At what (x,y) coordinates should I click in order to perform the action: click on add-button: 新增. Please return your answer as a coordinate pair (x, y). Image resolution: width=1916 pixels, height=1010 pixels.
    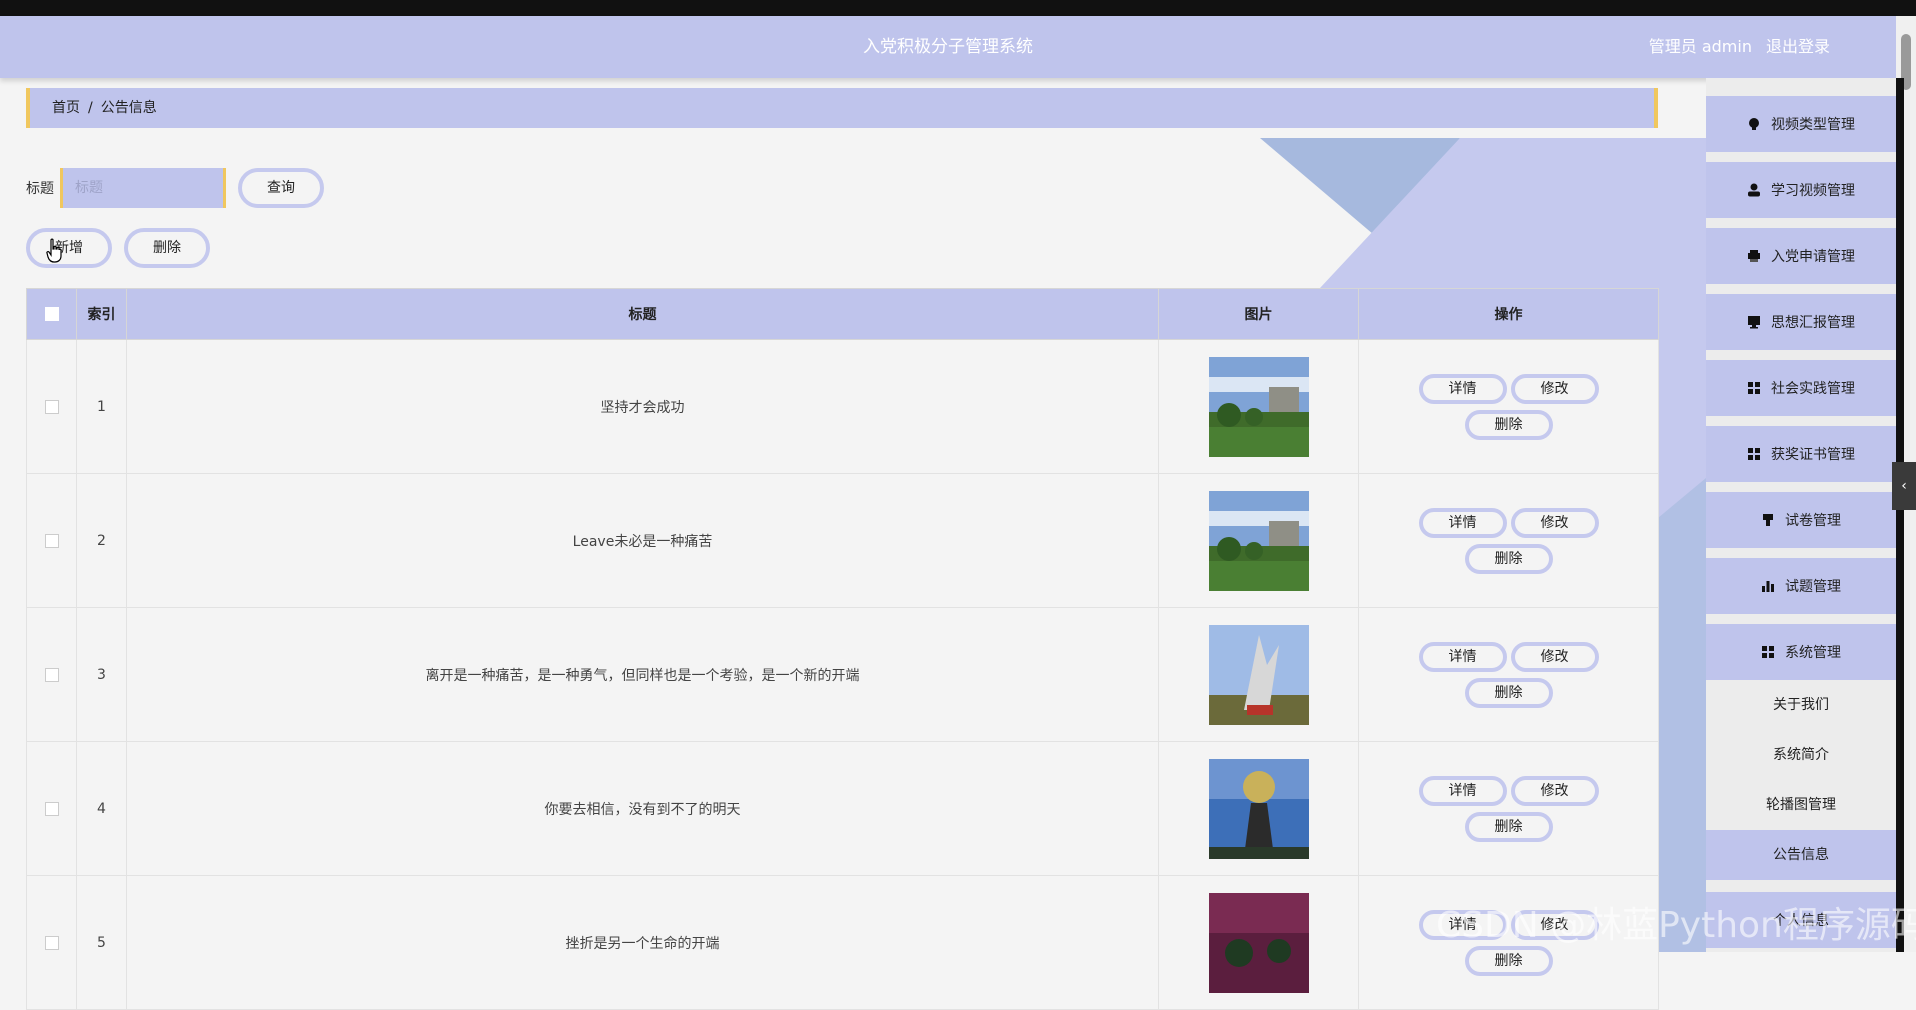
    Looking at the image, I should click on (69, 248).